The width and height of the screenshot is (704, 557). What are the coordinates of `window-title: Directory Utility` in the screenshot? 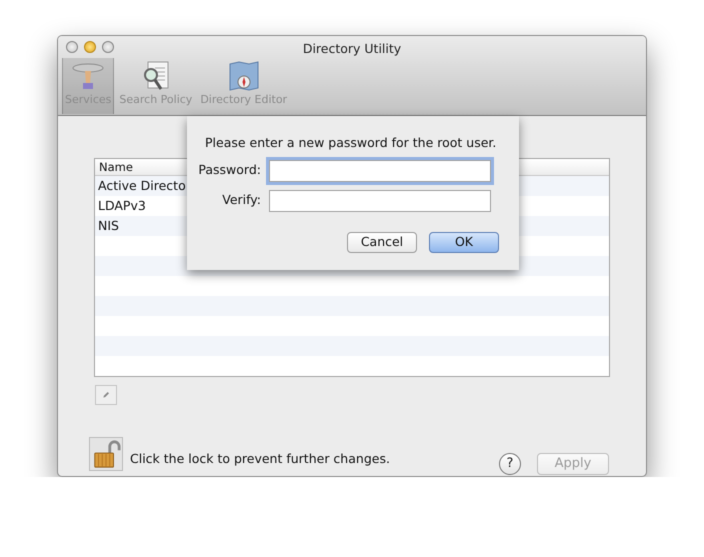 It's located at (352, 48).